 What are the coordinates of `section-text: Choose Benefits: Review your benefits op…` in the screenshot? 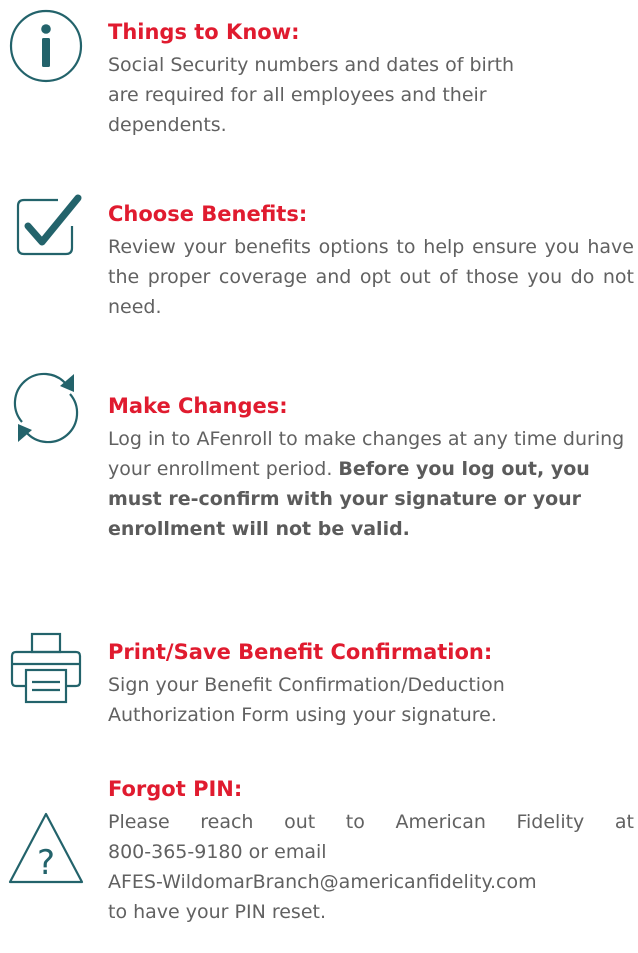 It's located at (373, 261).